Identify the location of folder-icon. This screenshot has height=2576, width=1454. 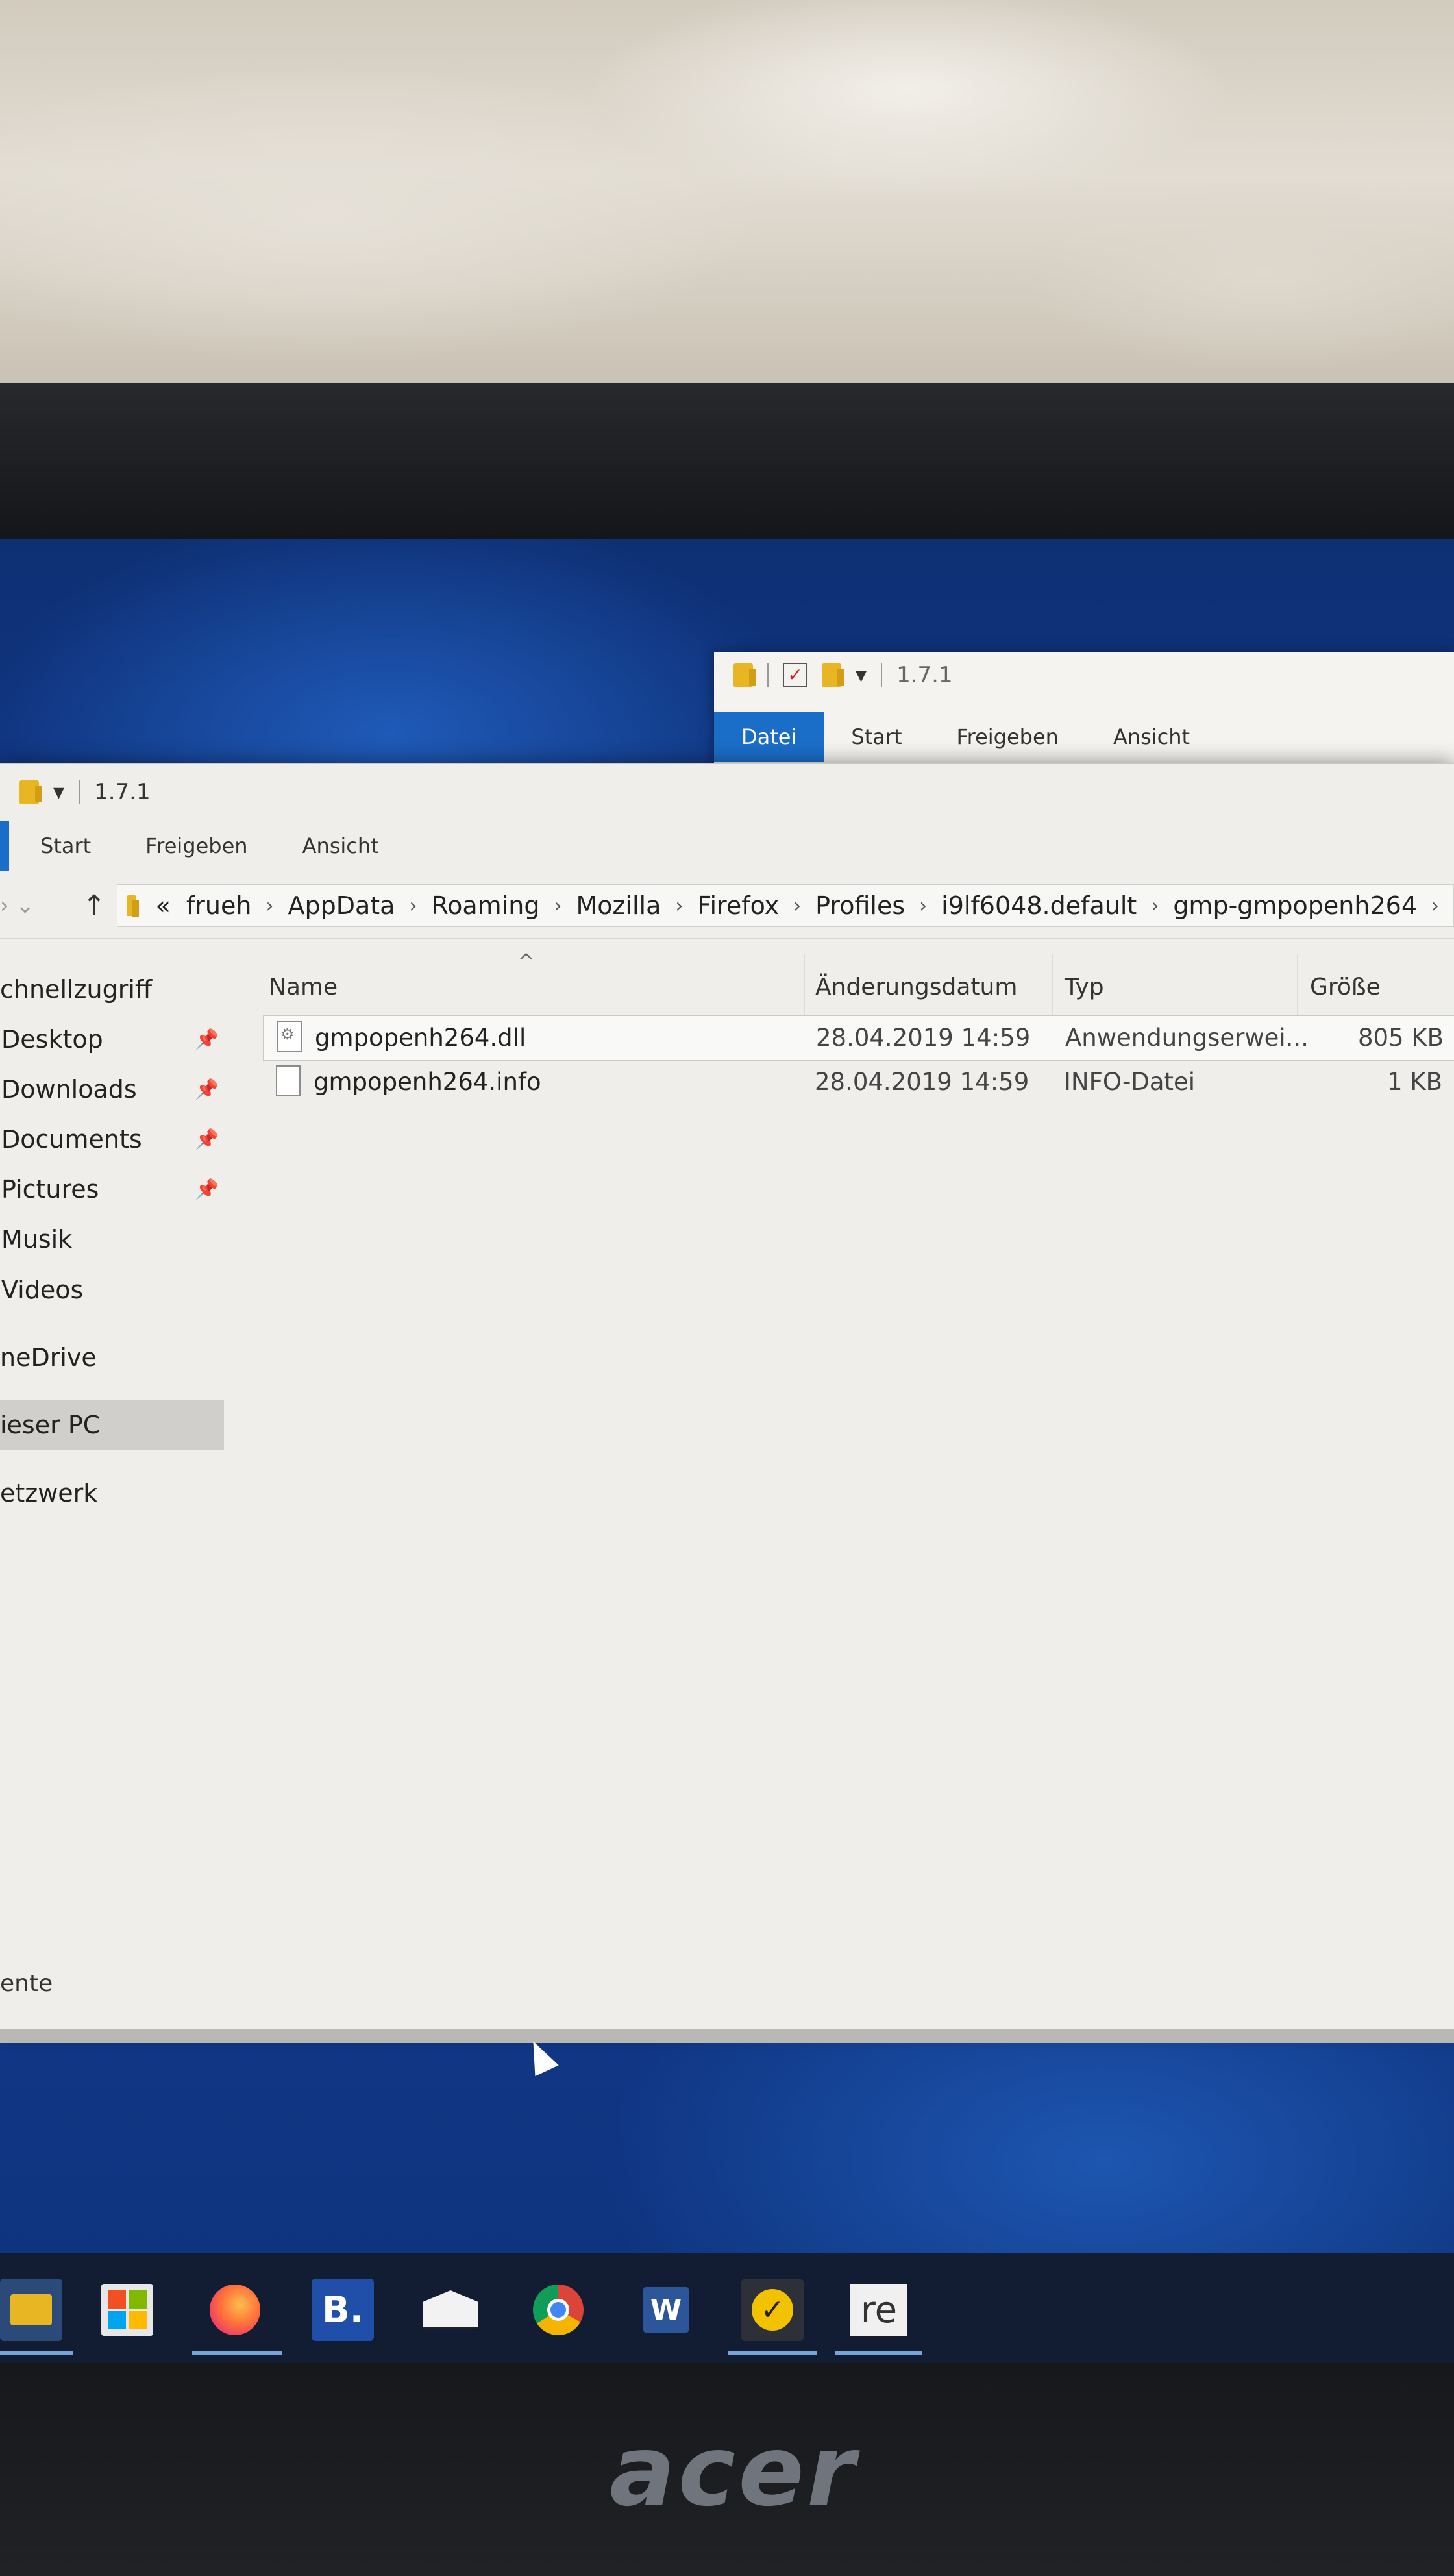
(744, 675).